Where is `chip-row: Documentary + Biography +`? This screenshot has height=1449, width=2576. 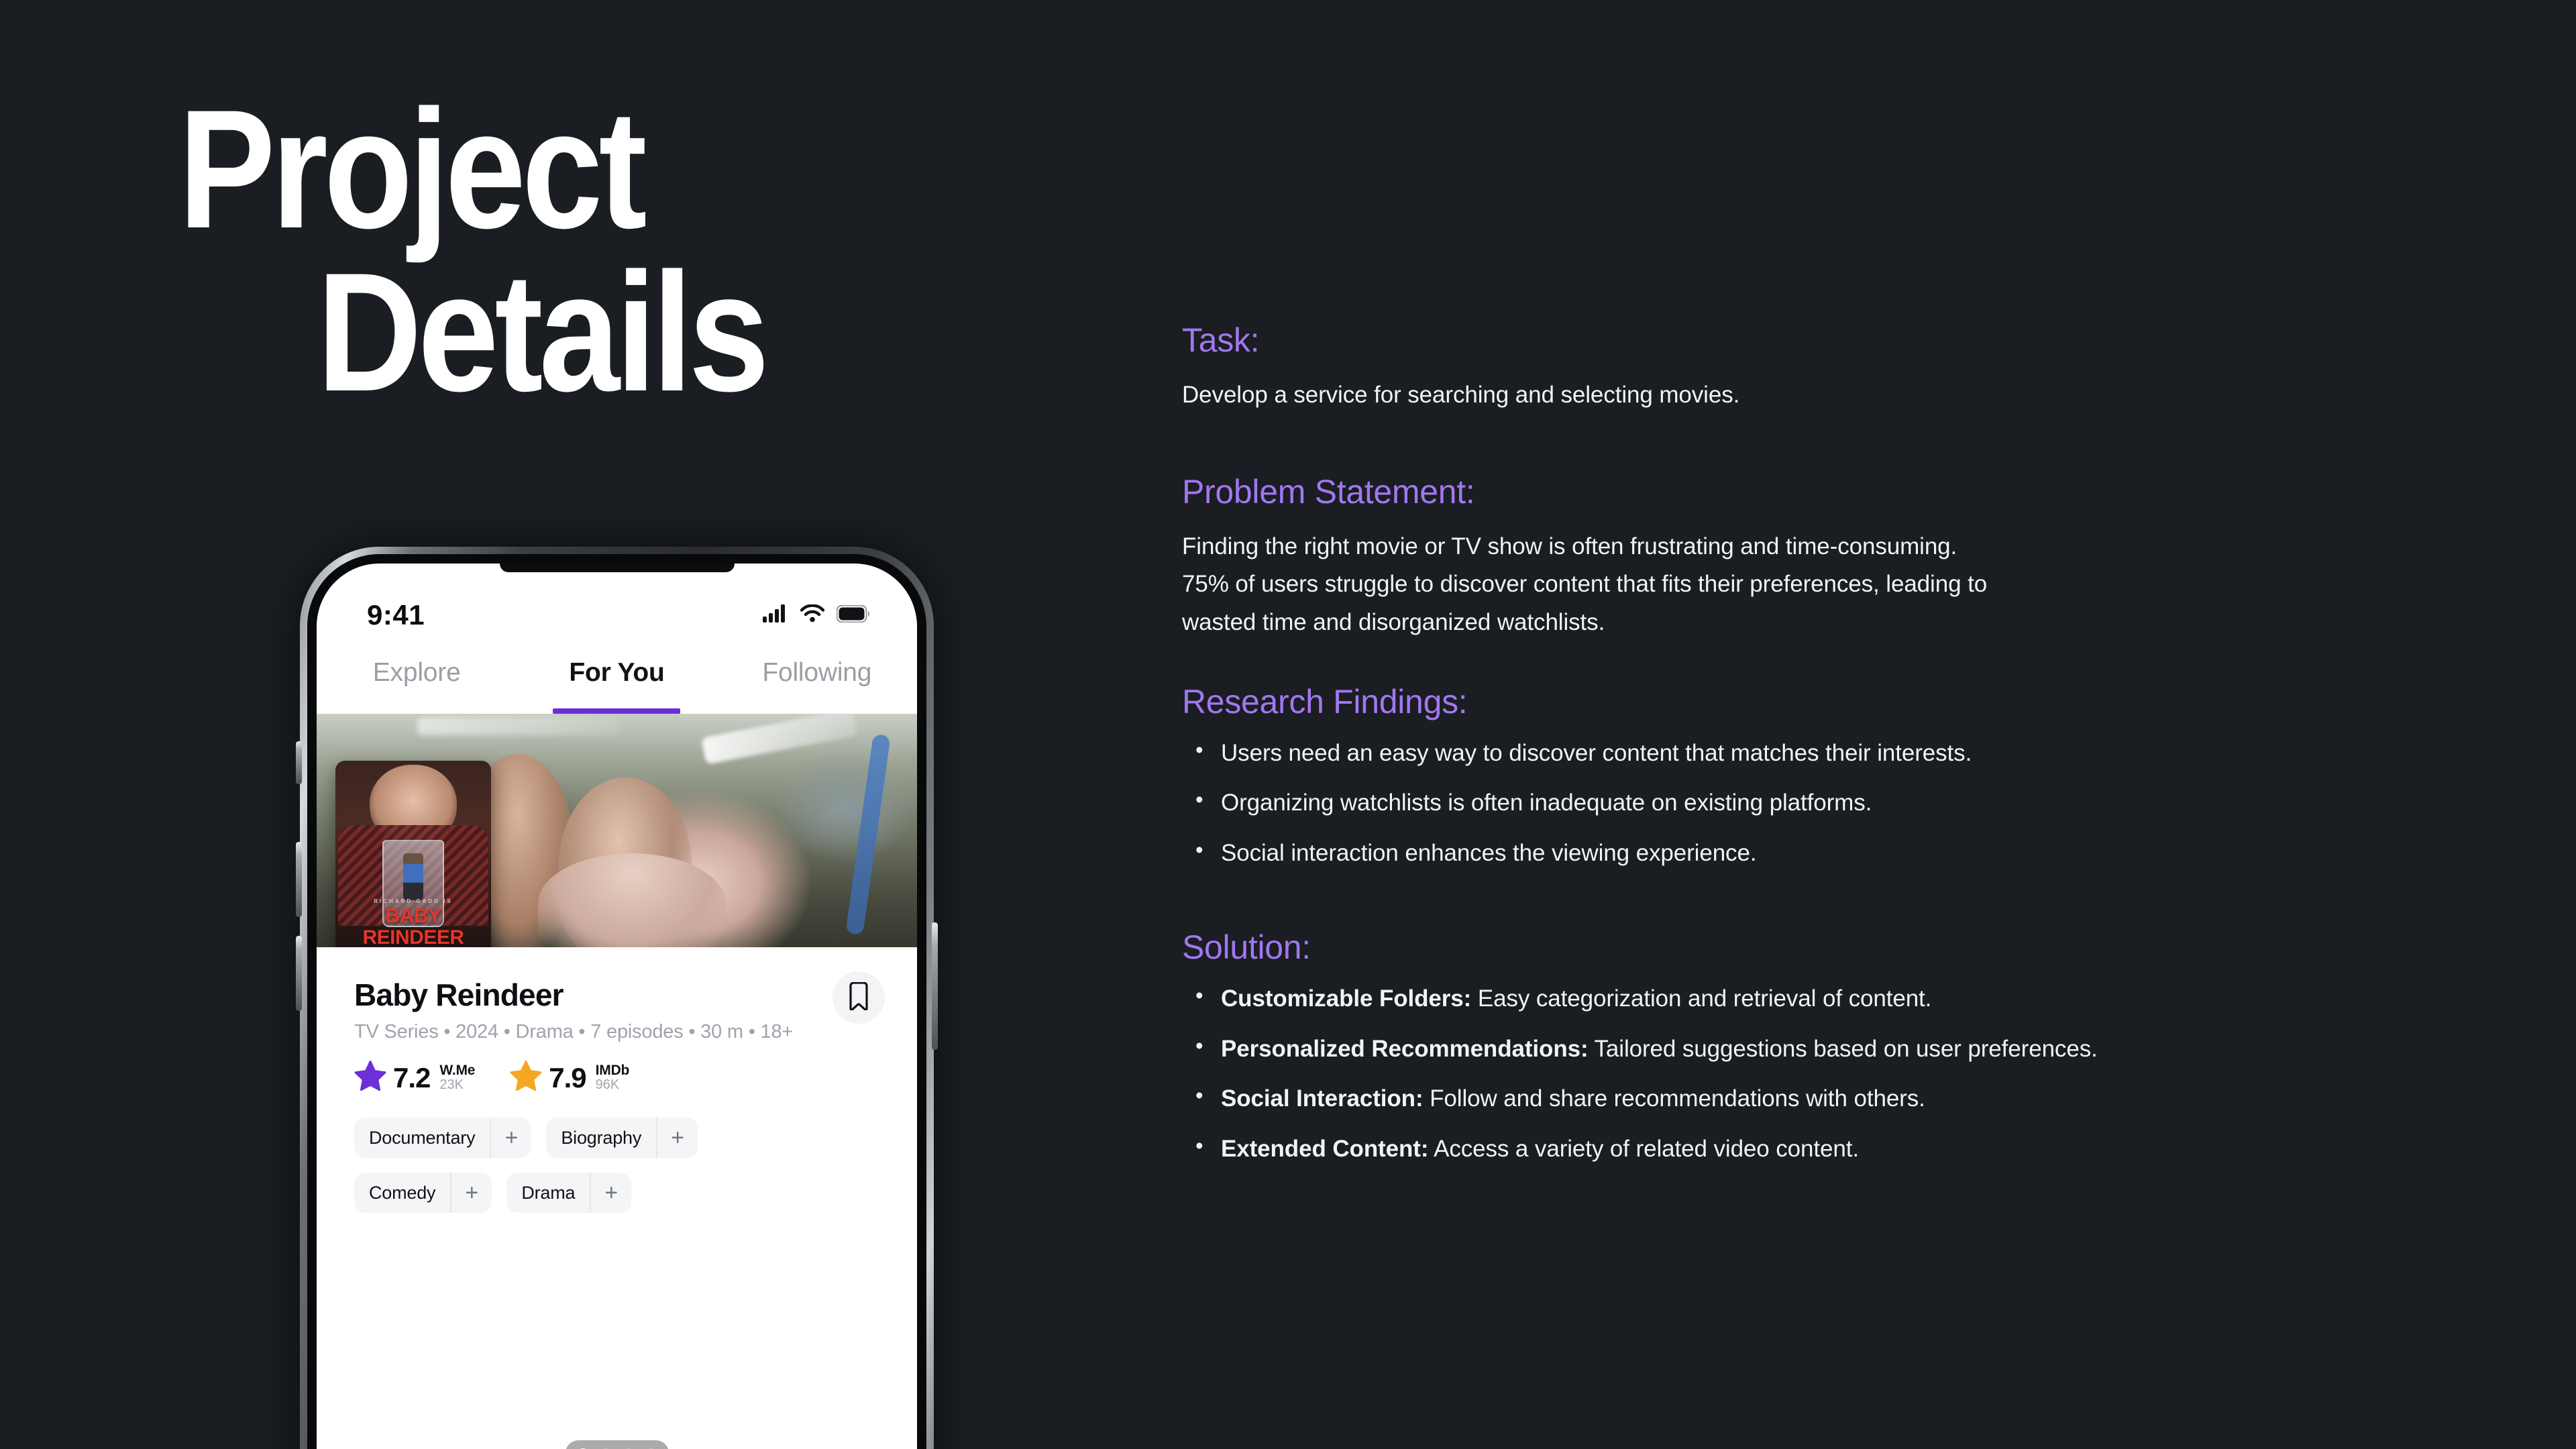 chip-row: Documentary + Biography + is located at coordinates (616, 1138).